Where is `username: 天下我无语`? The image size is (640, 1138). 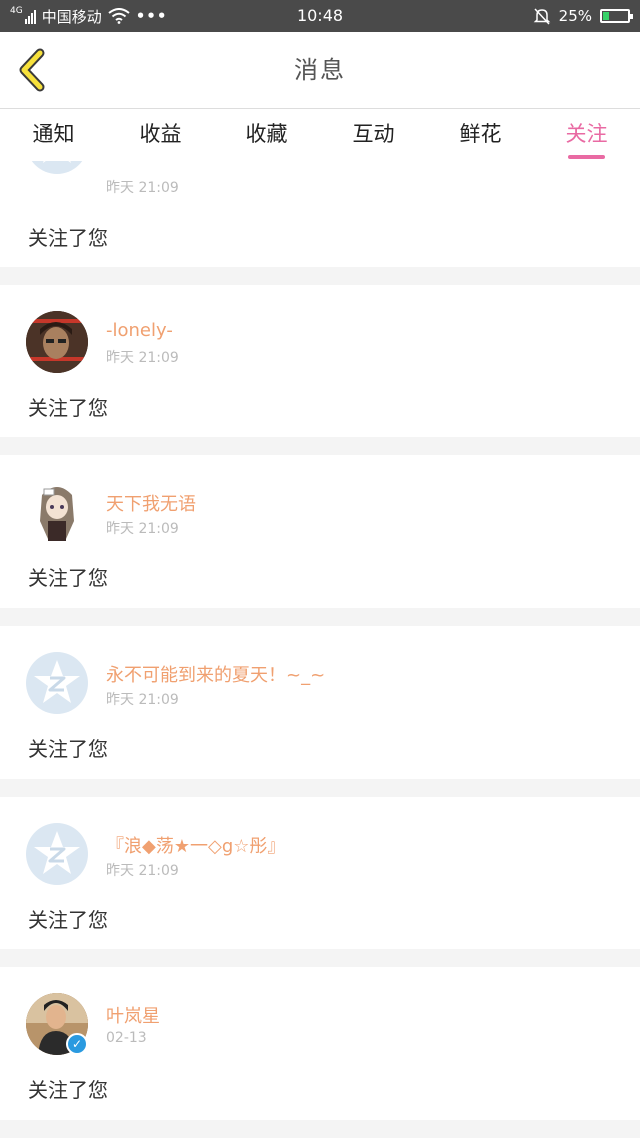 username: 天下我无语 is located at coordinates (151, 503).